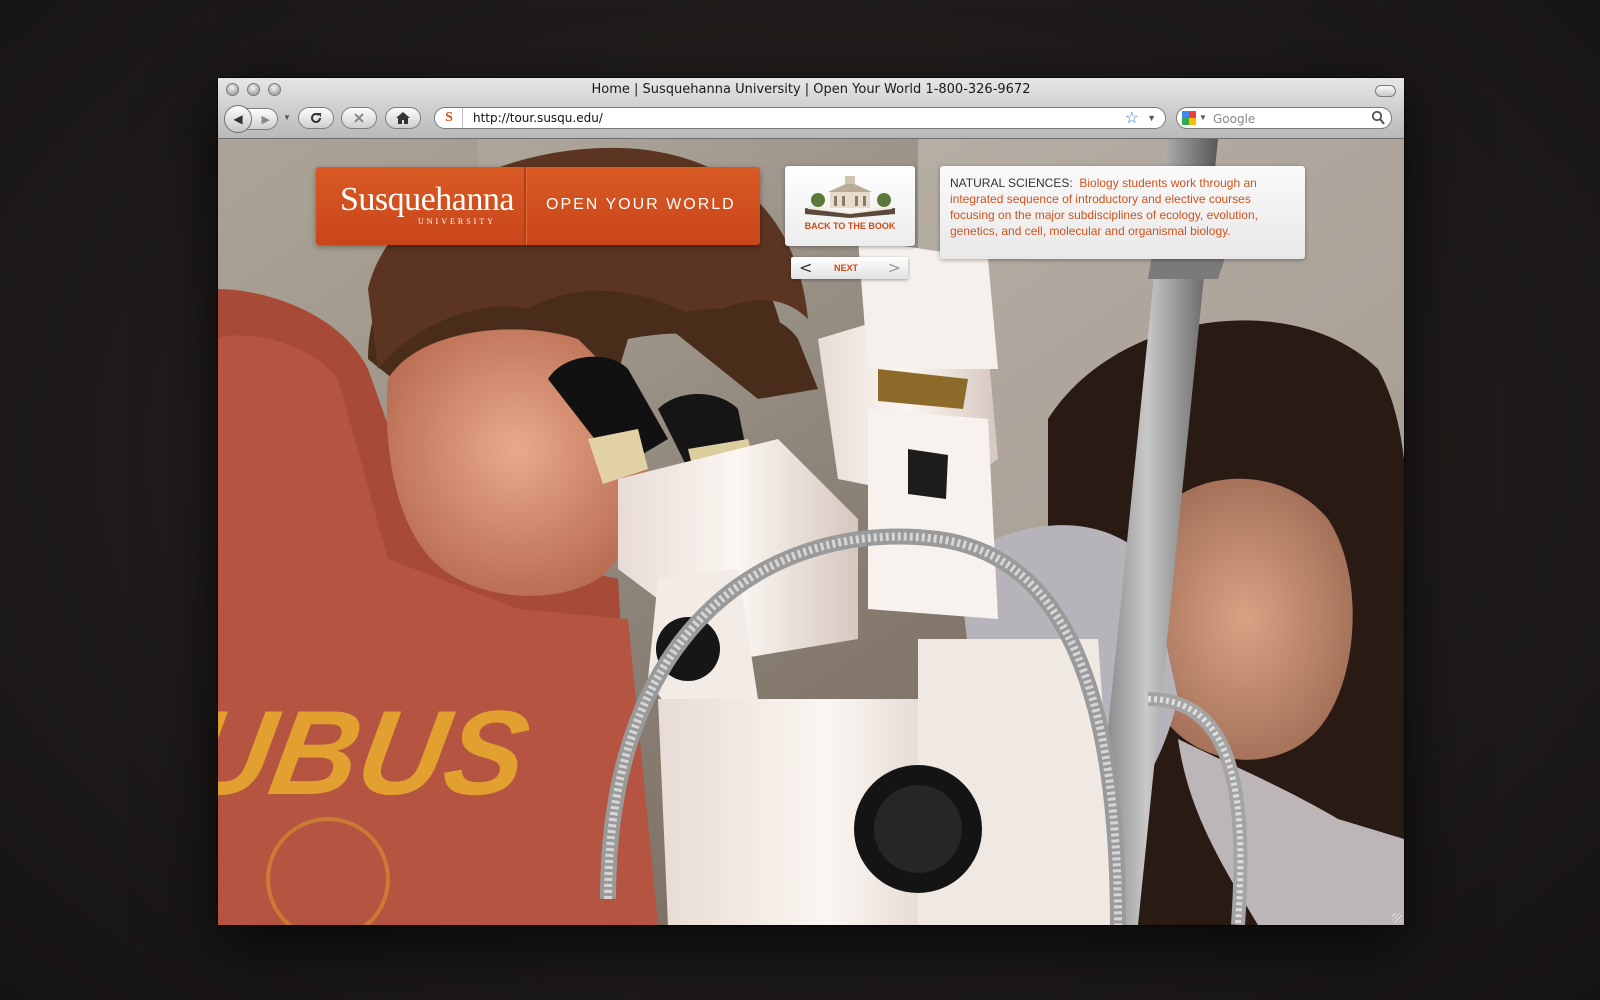  What do you see at coordinates (1151, 118) in the screenshot?
I see `url-history-dropdown-icon: ▼` at bounding box center [1151, 118].